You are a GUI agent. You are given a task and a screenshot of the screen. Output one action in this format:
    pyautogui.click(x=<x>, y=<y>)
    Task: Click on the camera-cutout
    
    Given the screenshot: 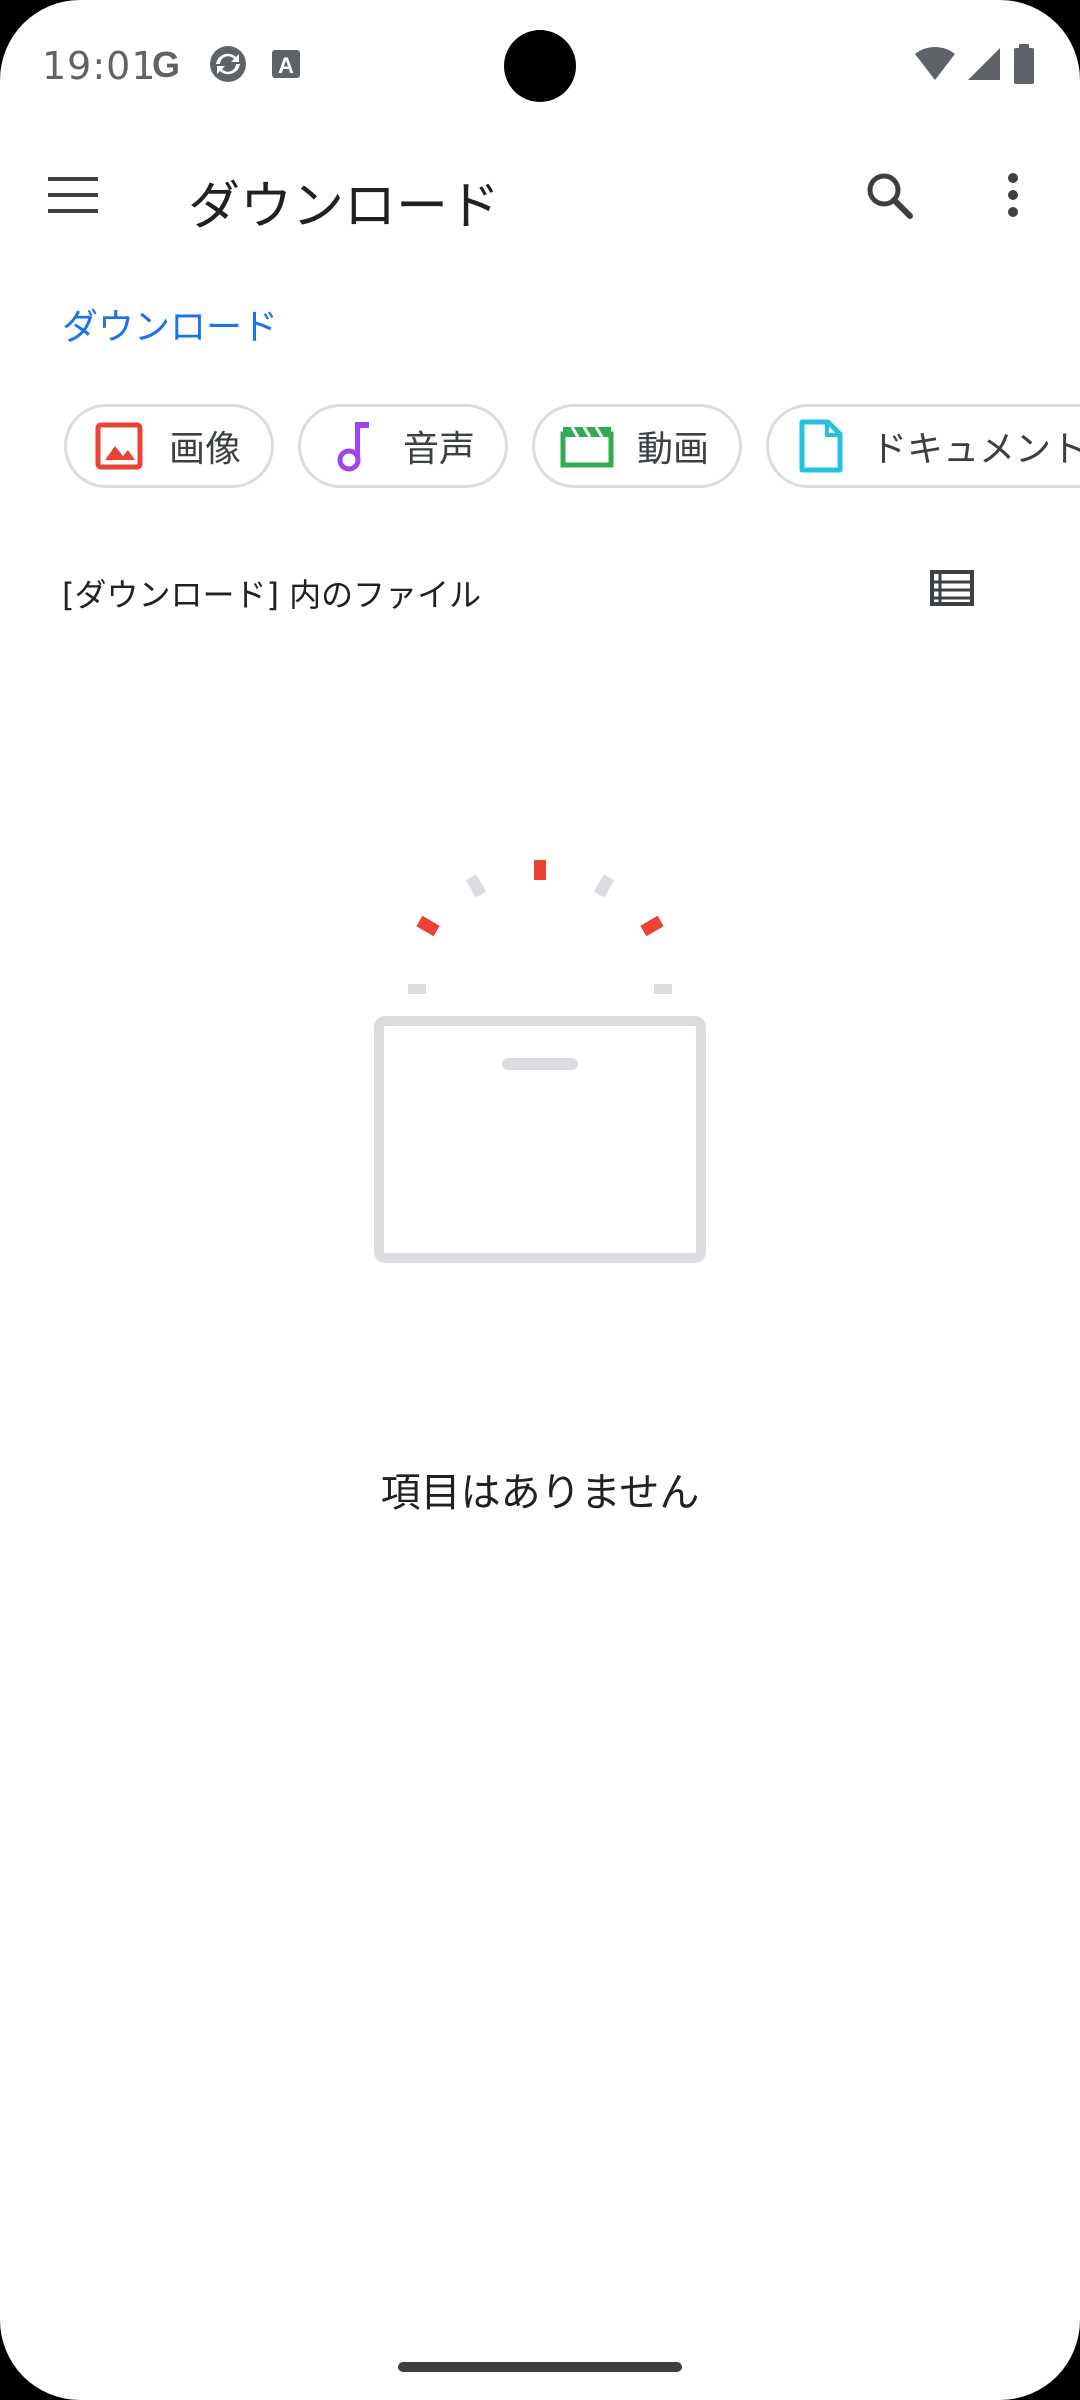 What is the action you would take?
    pyautogui.click(x=540, y=66)
    